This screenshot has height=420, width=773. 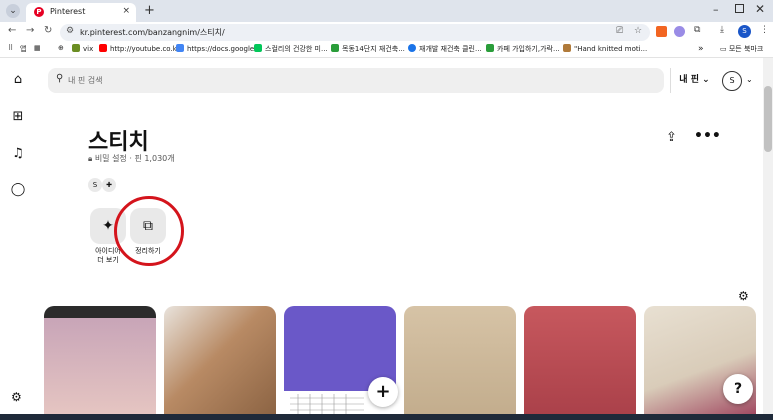 I want to click on search-icon: ⚲, so click(x=60, y=78).